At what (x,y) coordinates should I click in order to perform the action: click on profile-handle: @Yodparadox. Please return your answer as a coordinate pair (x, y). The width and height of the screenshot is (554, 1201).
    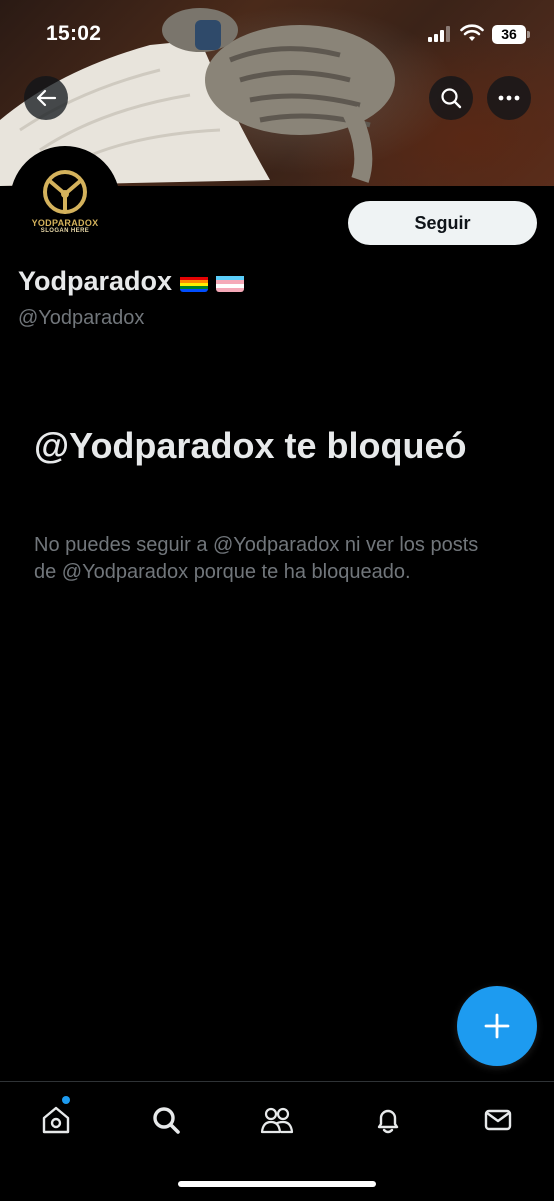
    Looking at the image, I should click on (81, 318).